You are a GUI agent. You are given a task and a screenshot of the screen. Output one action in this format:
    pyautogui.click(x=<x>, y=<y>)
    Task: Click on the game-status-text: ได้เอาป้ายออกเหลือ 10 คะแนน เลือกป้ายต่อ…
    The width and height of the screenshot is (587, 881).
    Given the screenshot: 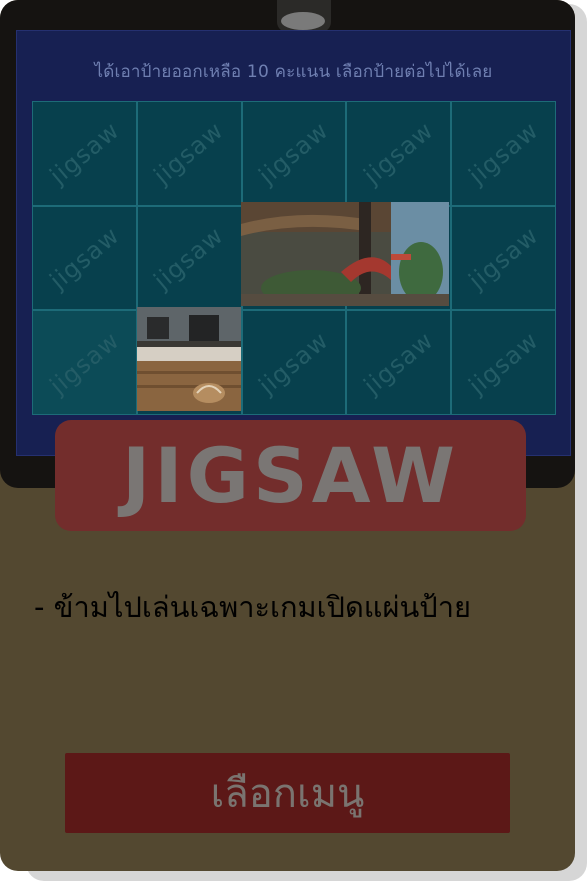 What is the action you would take?
    pyautogui.click(x=293, y=72)
    